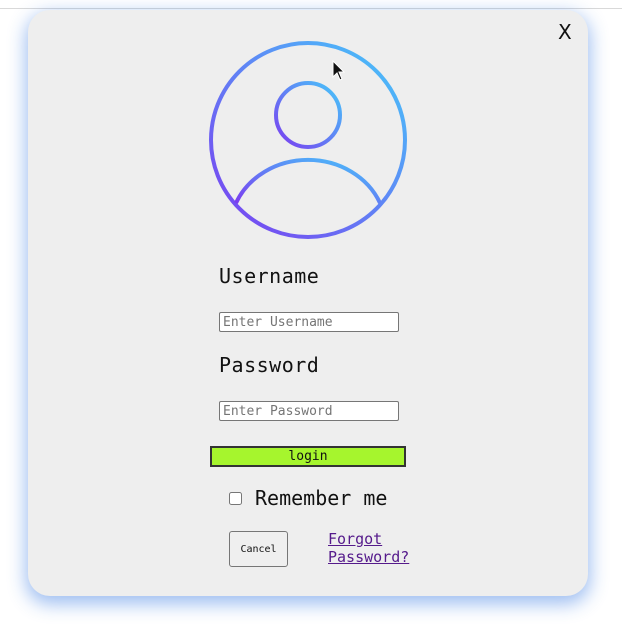 The image size is (622, 630). What do you see at coordinates (565, 32) in the screenshot?
I see `close-button: X` at bounding box center [565, 32].